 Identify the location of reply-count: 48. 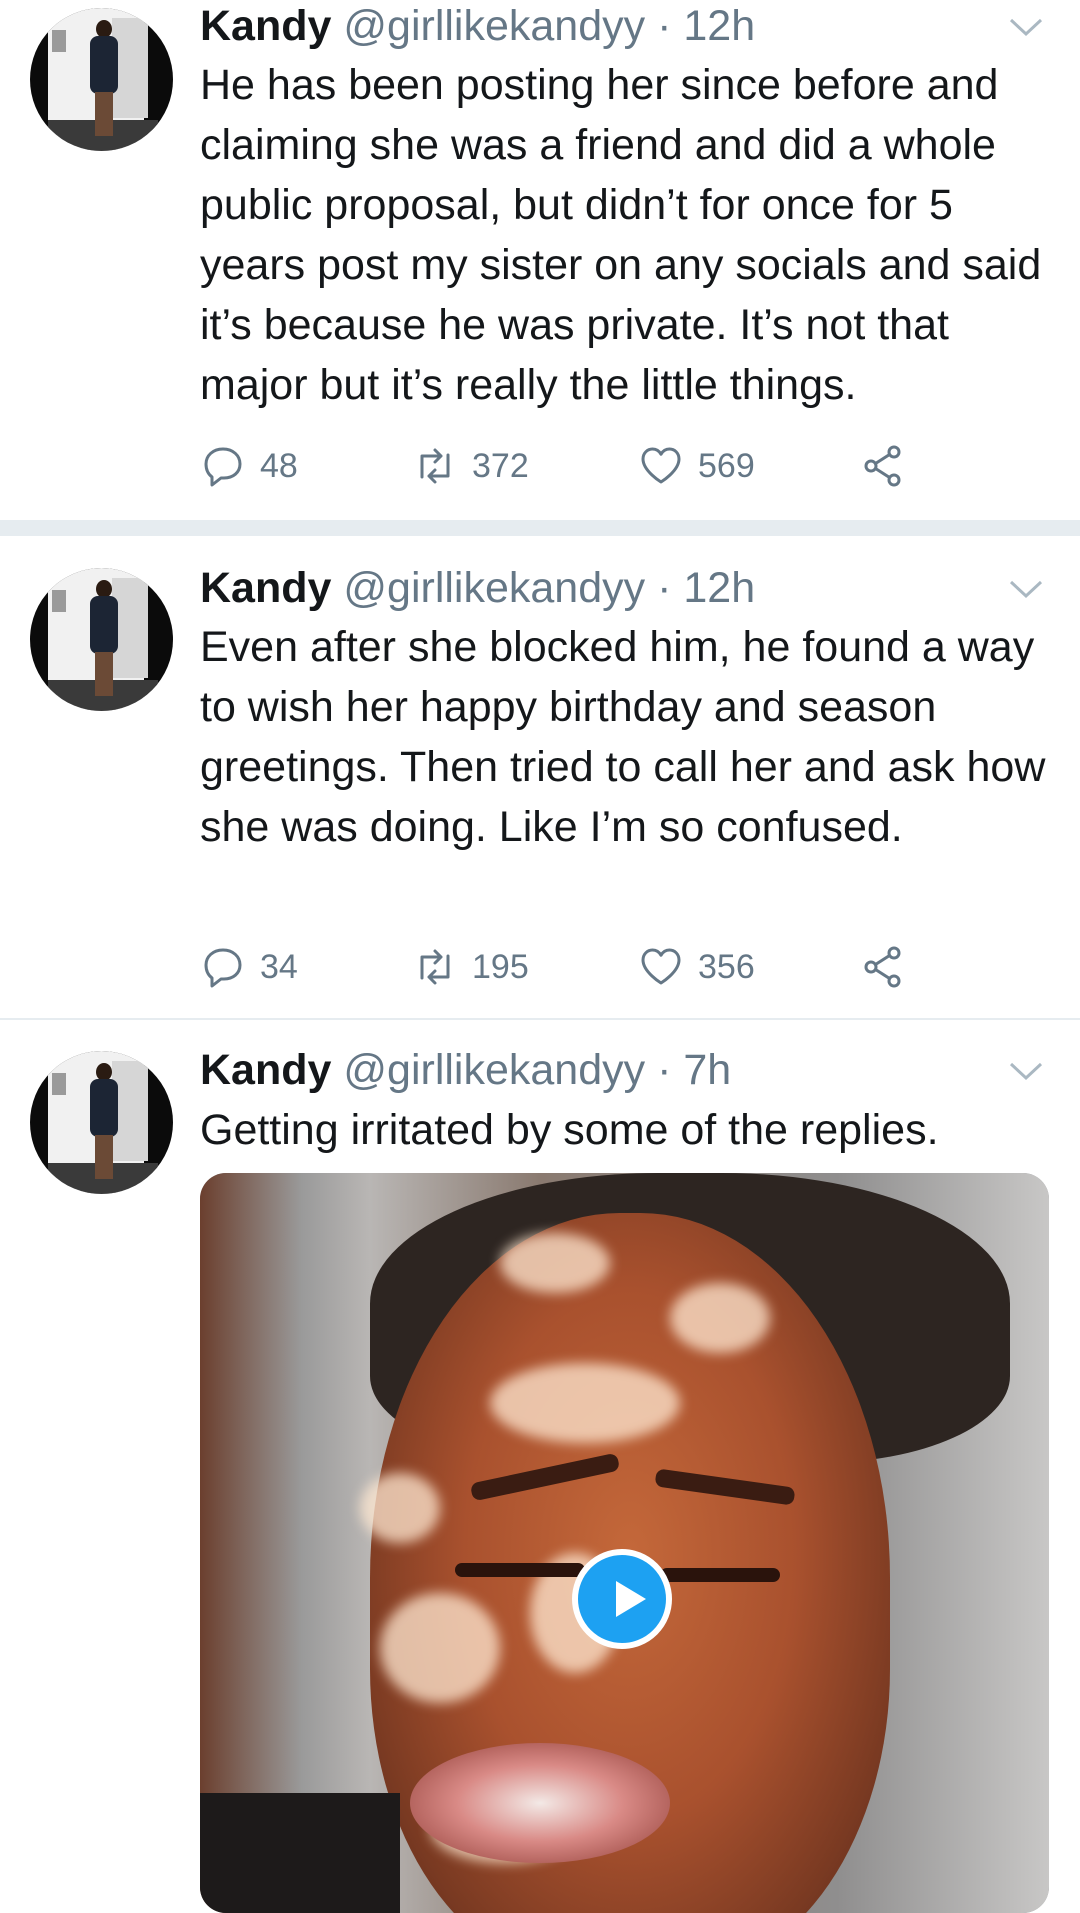
(279, 465).